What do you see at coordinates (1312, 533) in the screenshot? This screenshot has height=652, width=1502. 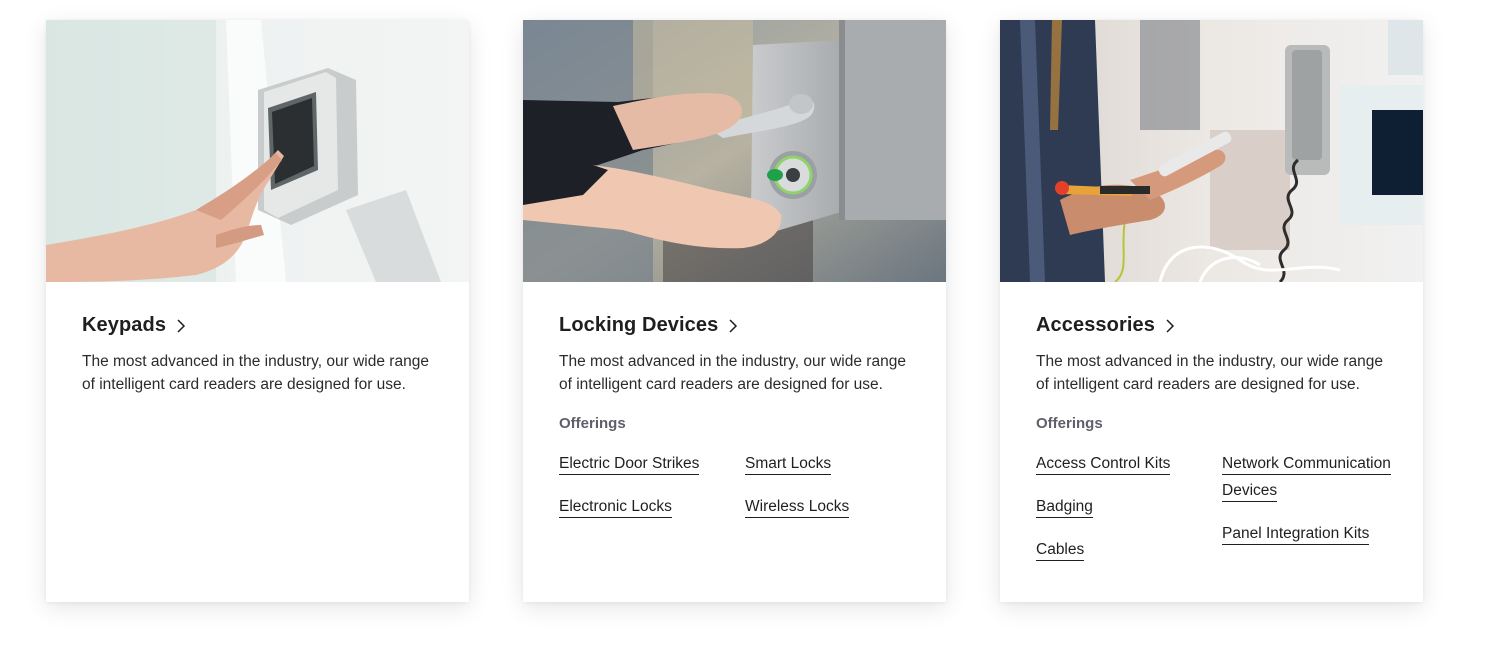 I see `offering-link-panel-integration-kits: Panel Integration Kits` at bounding box center [1312, 533].